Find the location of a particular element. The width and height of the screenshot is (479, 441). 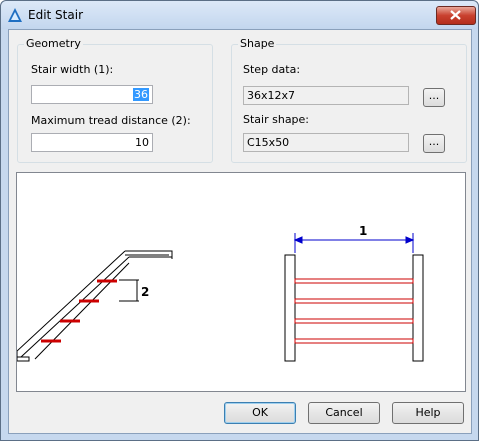

title-bar: Edit Stair is located at coordinates (239, 15).